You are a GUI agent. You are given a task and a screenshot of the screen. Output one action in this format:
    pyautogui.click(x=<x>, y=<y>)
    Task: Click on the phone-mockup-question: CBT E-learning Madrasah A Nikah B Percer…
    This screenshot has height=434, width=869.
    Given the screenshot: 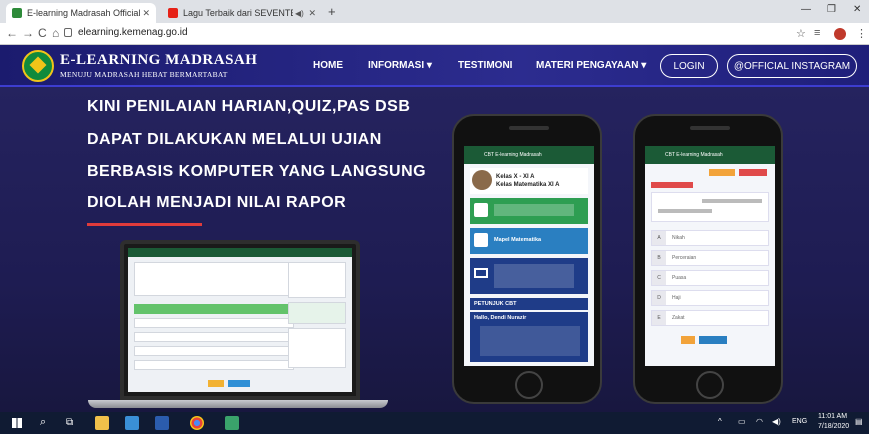 What is the action you would take?
    pyautogui.click(x=708, y=259)
    